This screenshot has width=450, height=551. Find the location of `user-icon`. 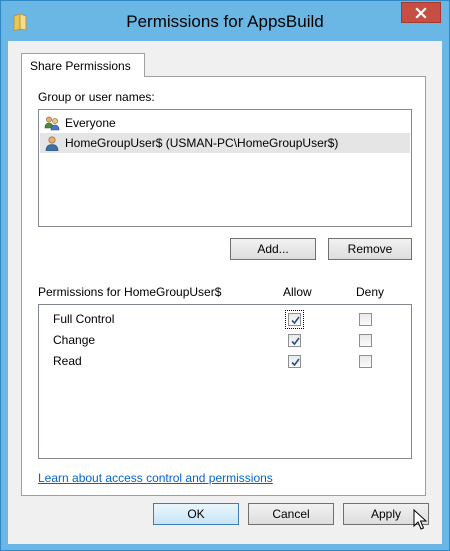

user-icon is located at coordinates (52, 143).